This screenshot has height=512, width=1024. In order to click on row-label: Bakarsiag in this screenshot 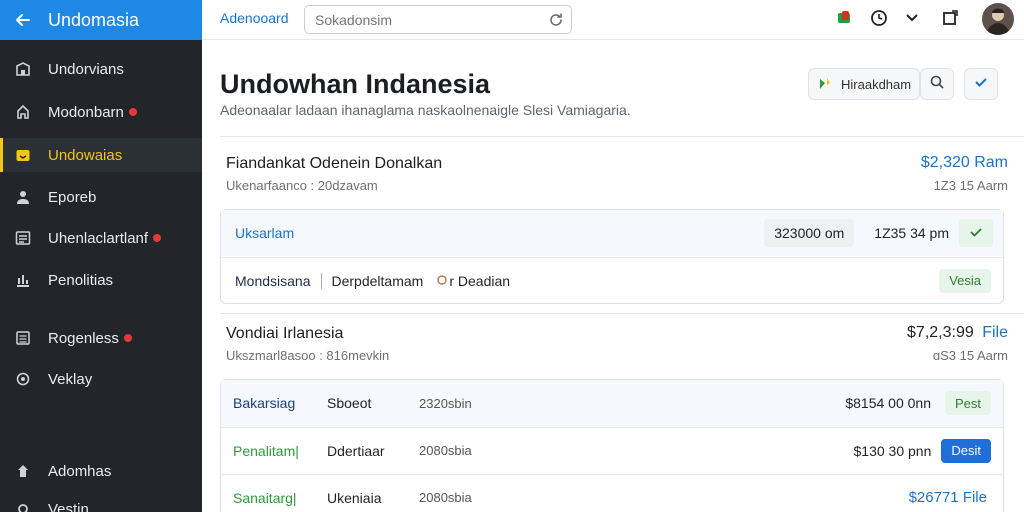, I will do `click(264, 403)`.